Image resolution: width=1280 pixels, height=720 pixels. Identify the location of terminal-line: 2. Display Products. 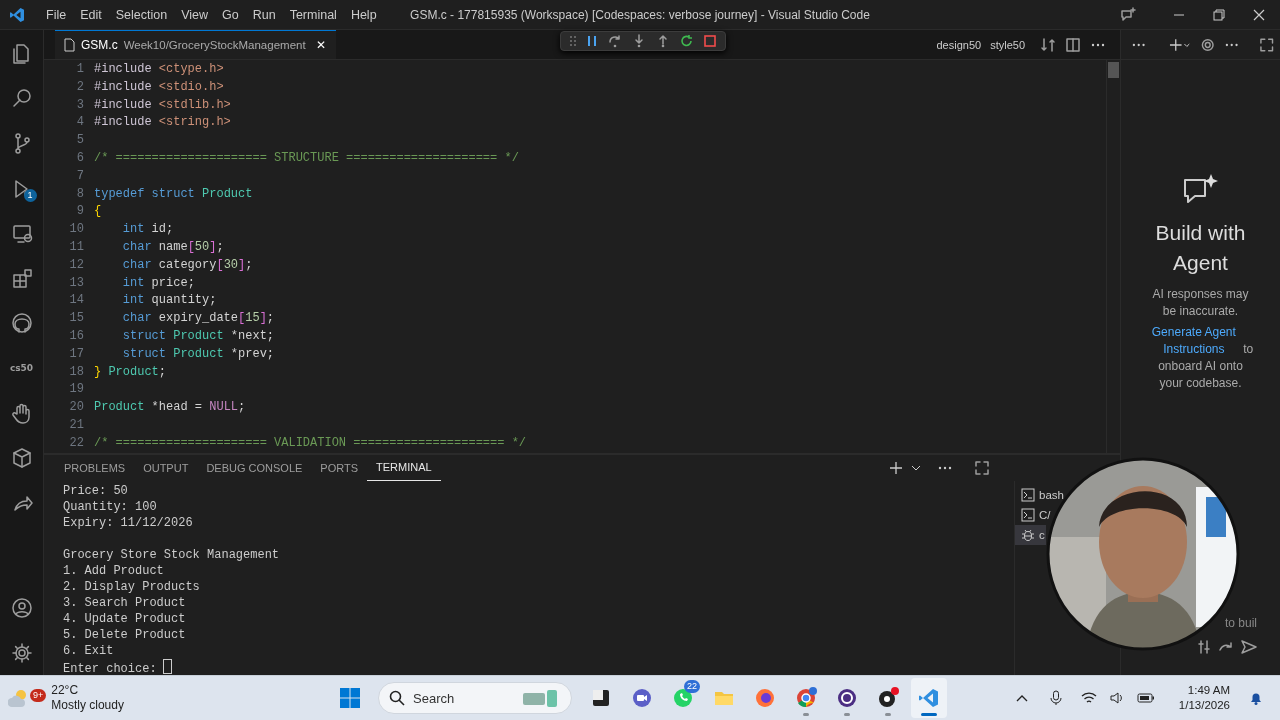
(132, 587).